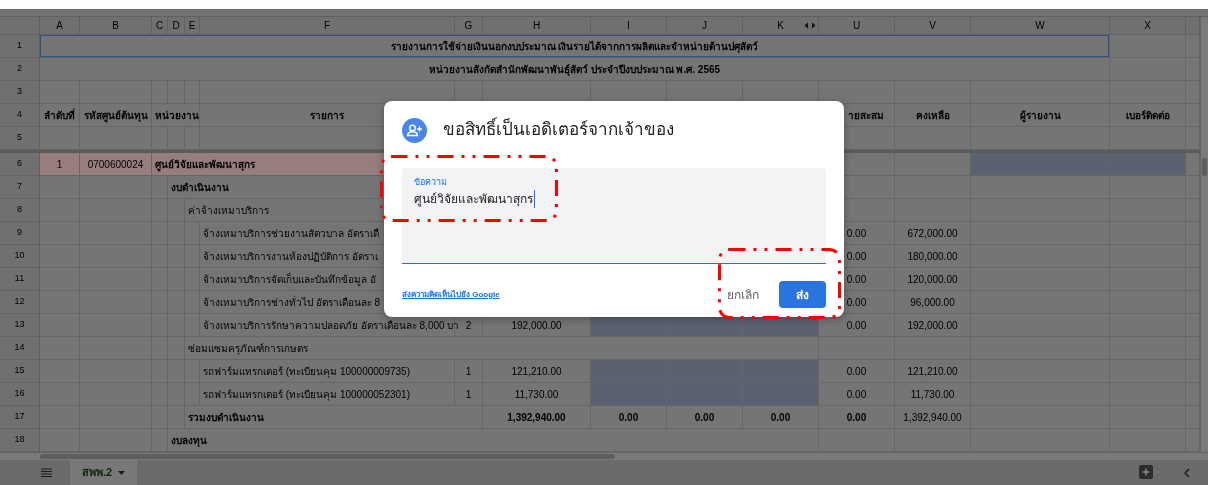 This screenshot has height=485, width=1208. What do you see at coordinates (116, 26) in the screenshot?
I see `column-header: B` at bounding box center [116, 26].